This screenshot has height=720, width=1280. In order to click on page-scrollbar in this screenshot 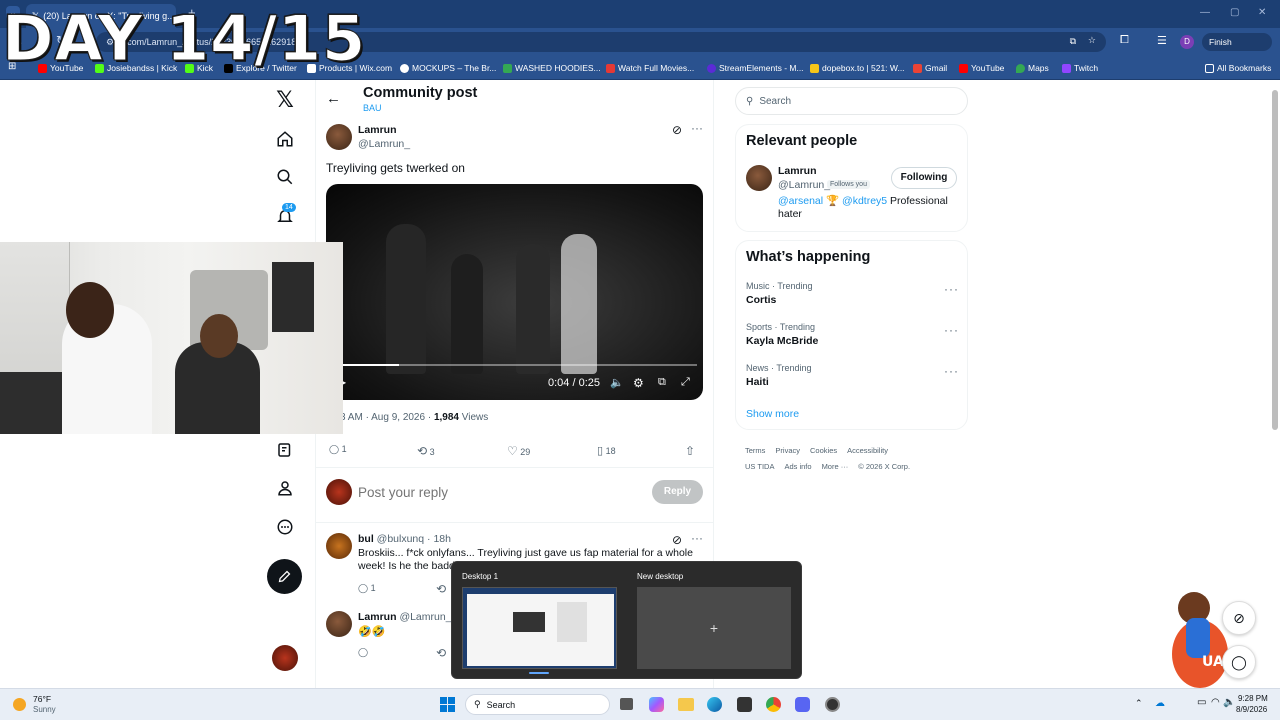, I will do `click(1275, 382)`.